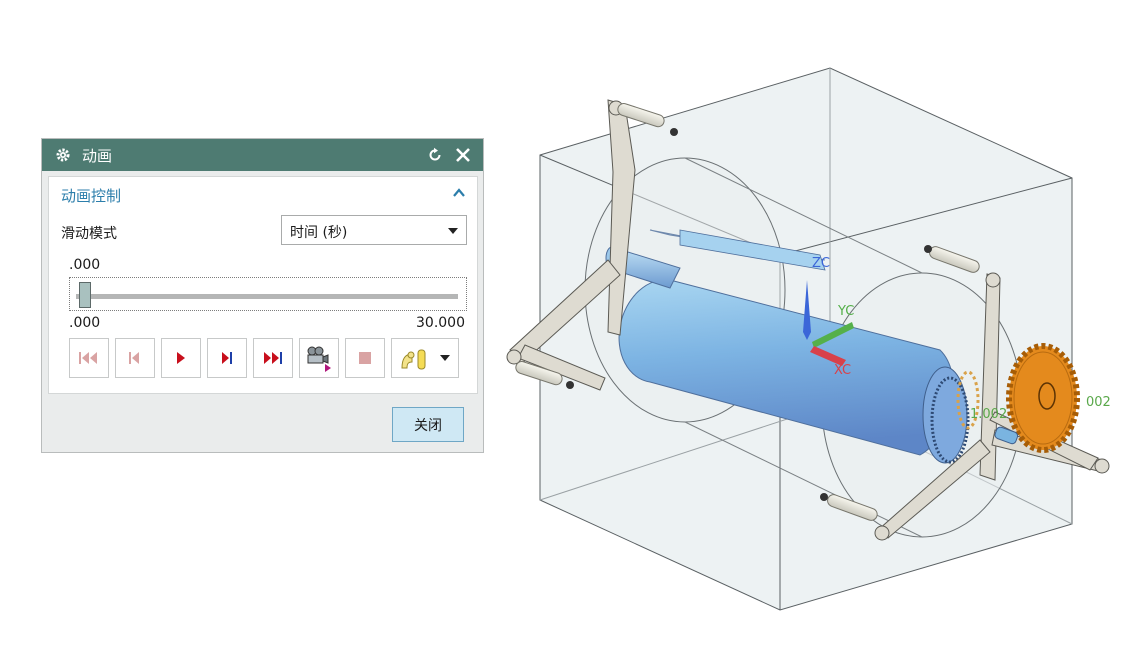 The image size is (1134, 663). I want to click on time-slider, so click(268, 294).